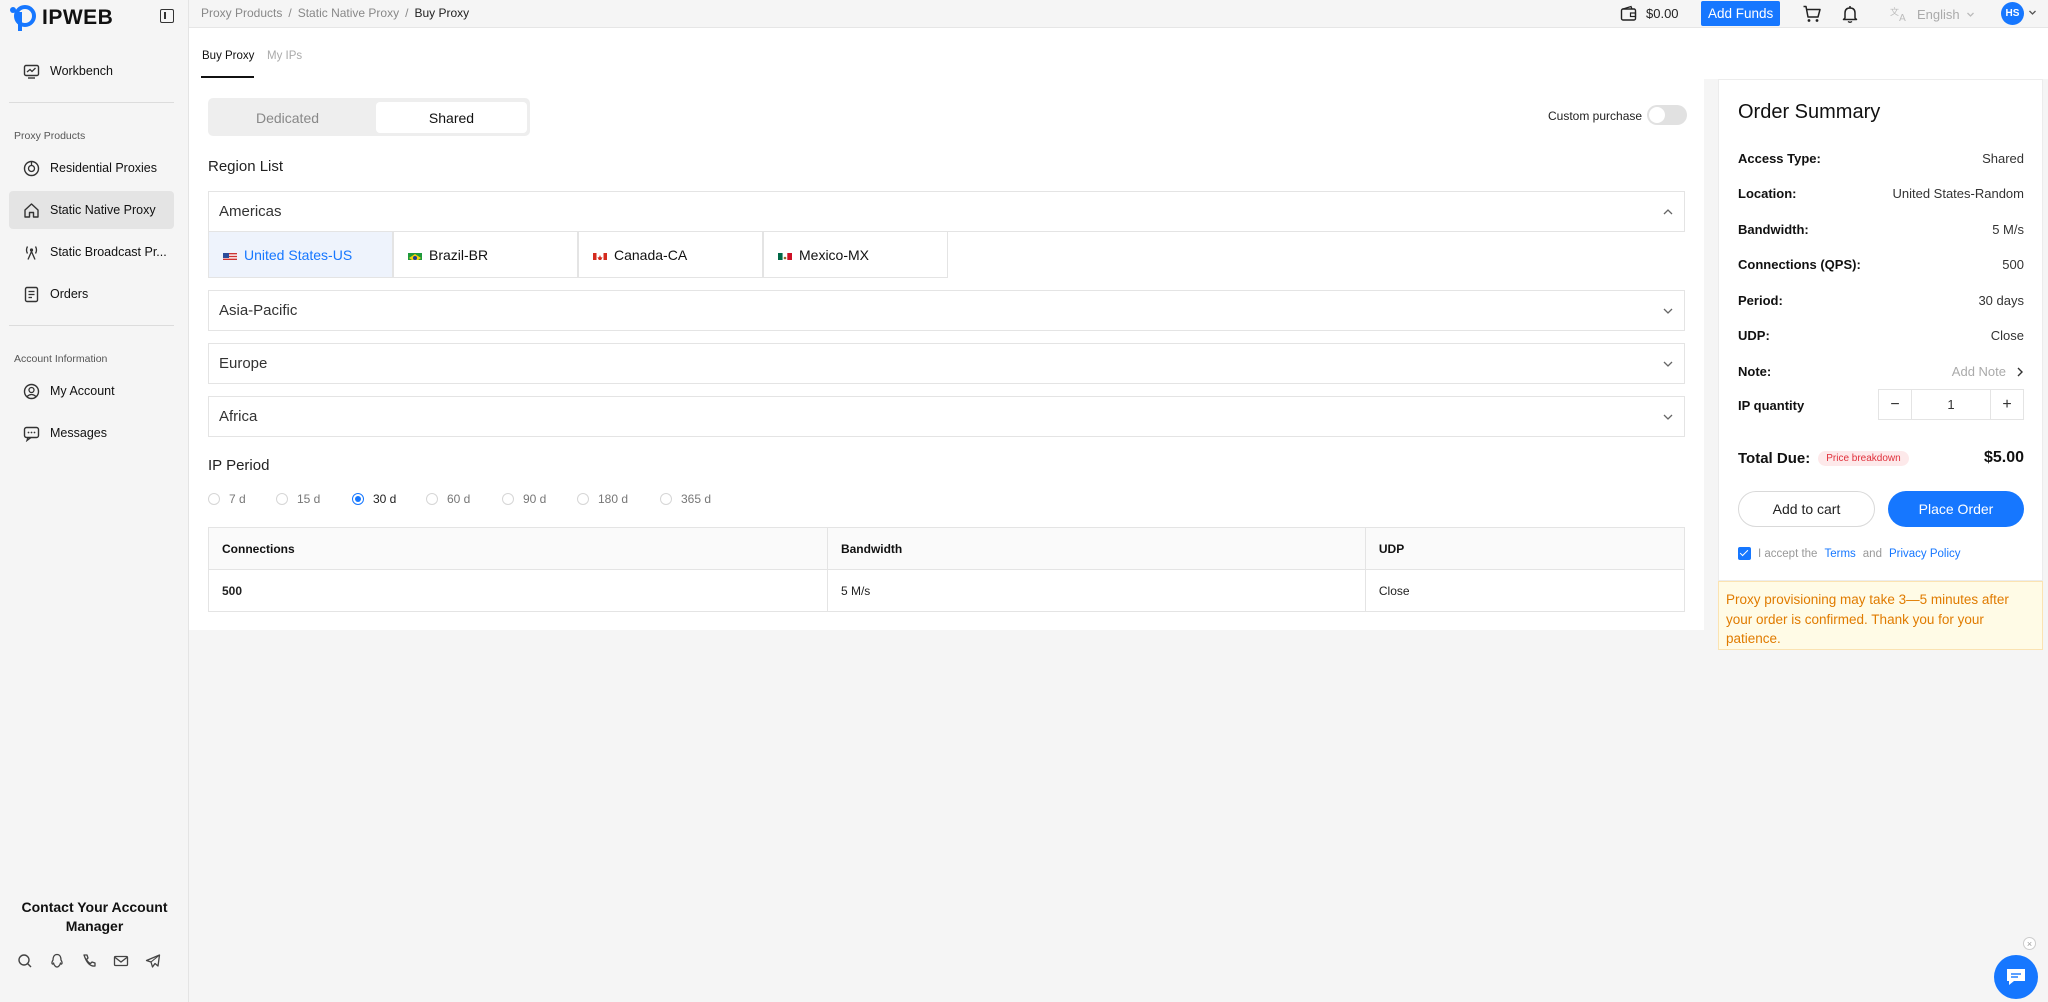  I want to click on period-option-365d: 365 d, so click(685, 499).